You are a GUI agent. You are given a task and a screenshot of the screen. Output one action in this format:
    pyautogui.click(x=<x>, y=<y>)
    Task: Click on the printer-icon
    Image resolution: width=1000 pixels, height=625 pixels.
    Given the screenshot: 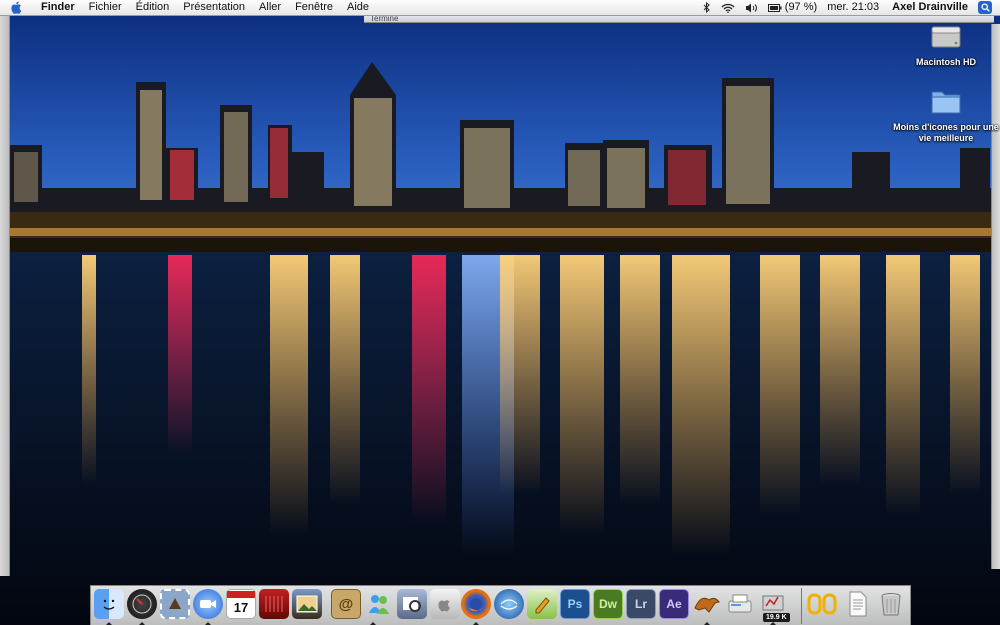 What is the action you would take?
    pyautogui.click(x=740, y=603)
    